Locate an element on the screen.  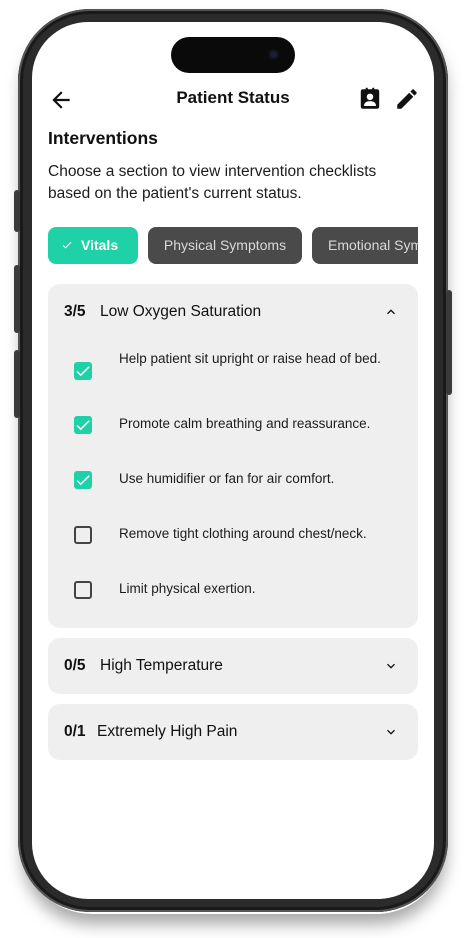
checklist-item-label: Use humidifier or fan for air comfort. is located at coordinates (227, 478).